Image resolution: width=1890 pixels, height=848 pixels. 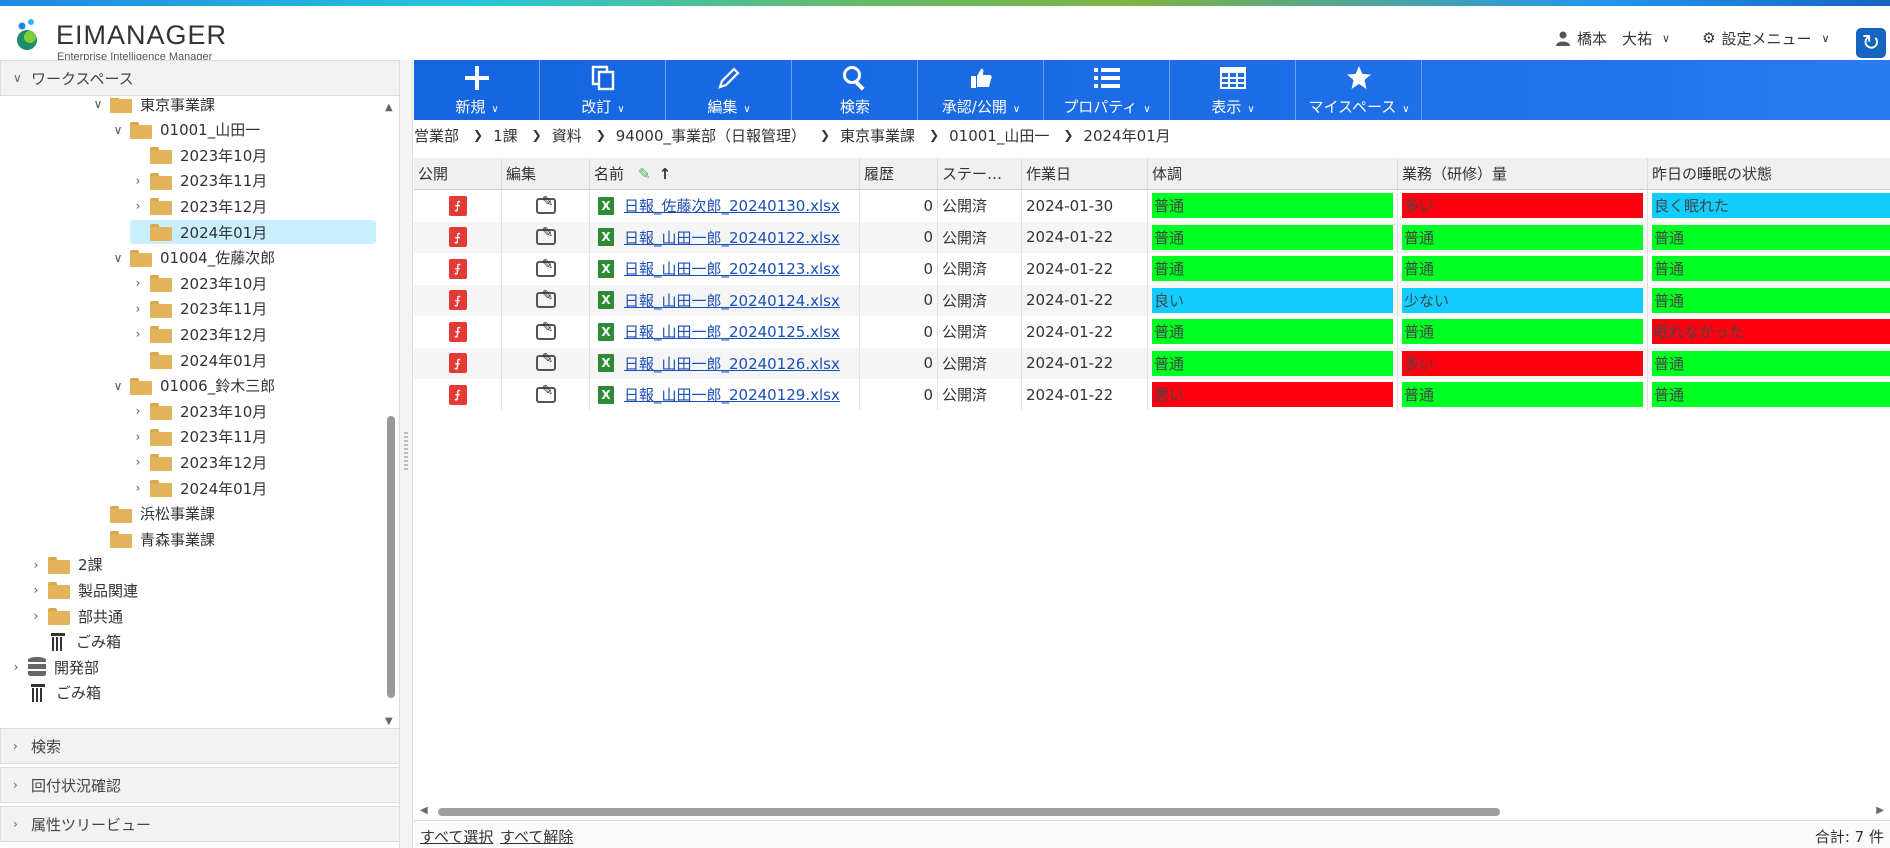 What do you see at coordinates (185, 130) in the screenshot?
I see `tree-item: ∨ 01001_山田一` at bounding box center [185, 130].